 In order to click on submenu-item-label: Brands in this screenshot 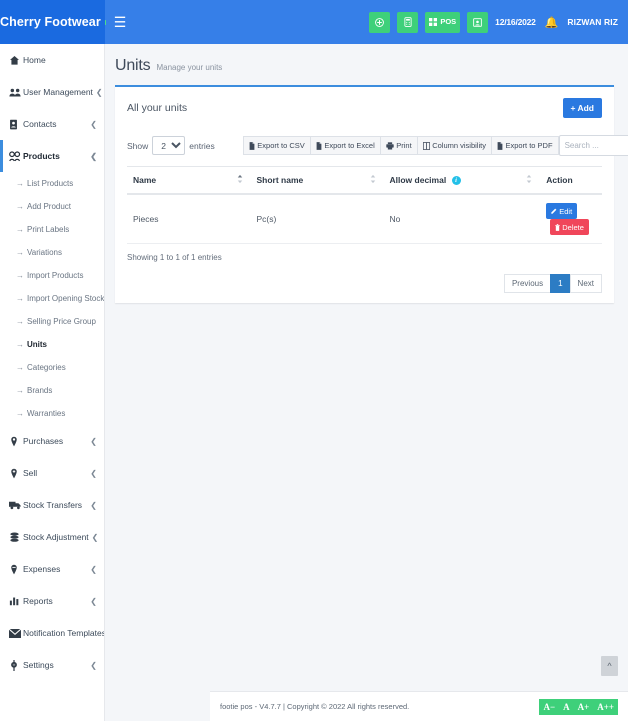, I will do `click(40, 390)`.